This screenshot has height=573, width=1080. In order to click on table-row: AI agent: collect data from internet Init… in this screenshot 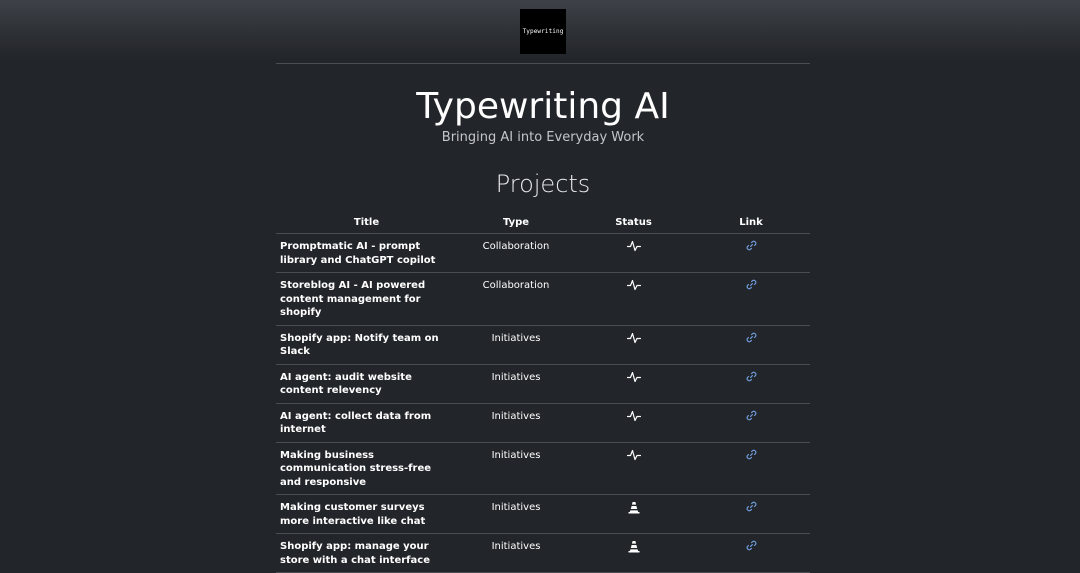, I will do `click(543, 423)`.